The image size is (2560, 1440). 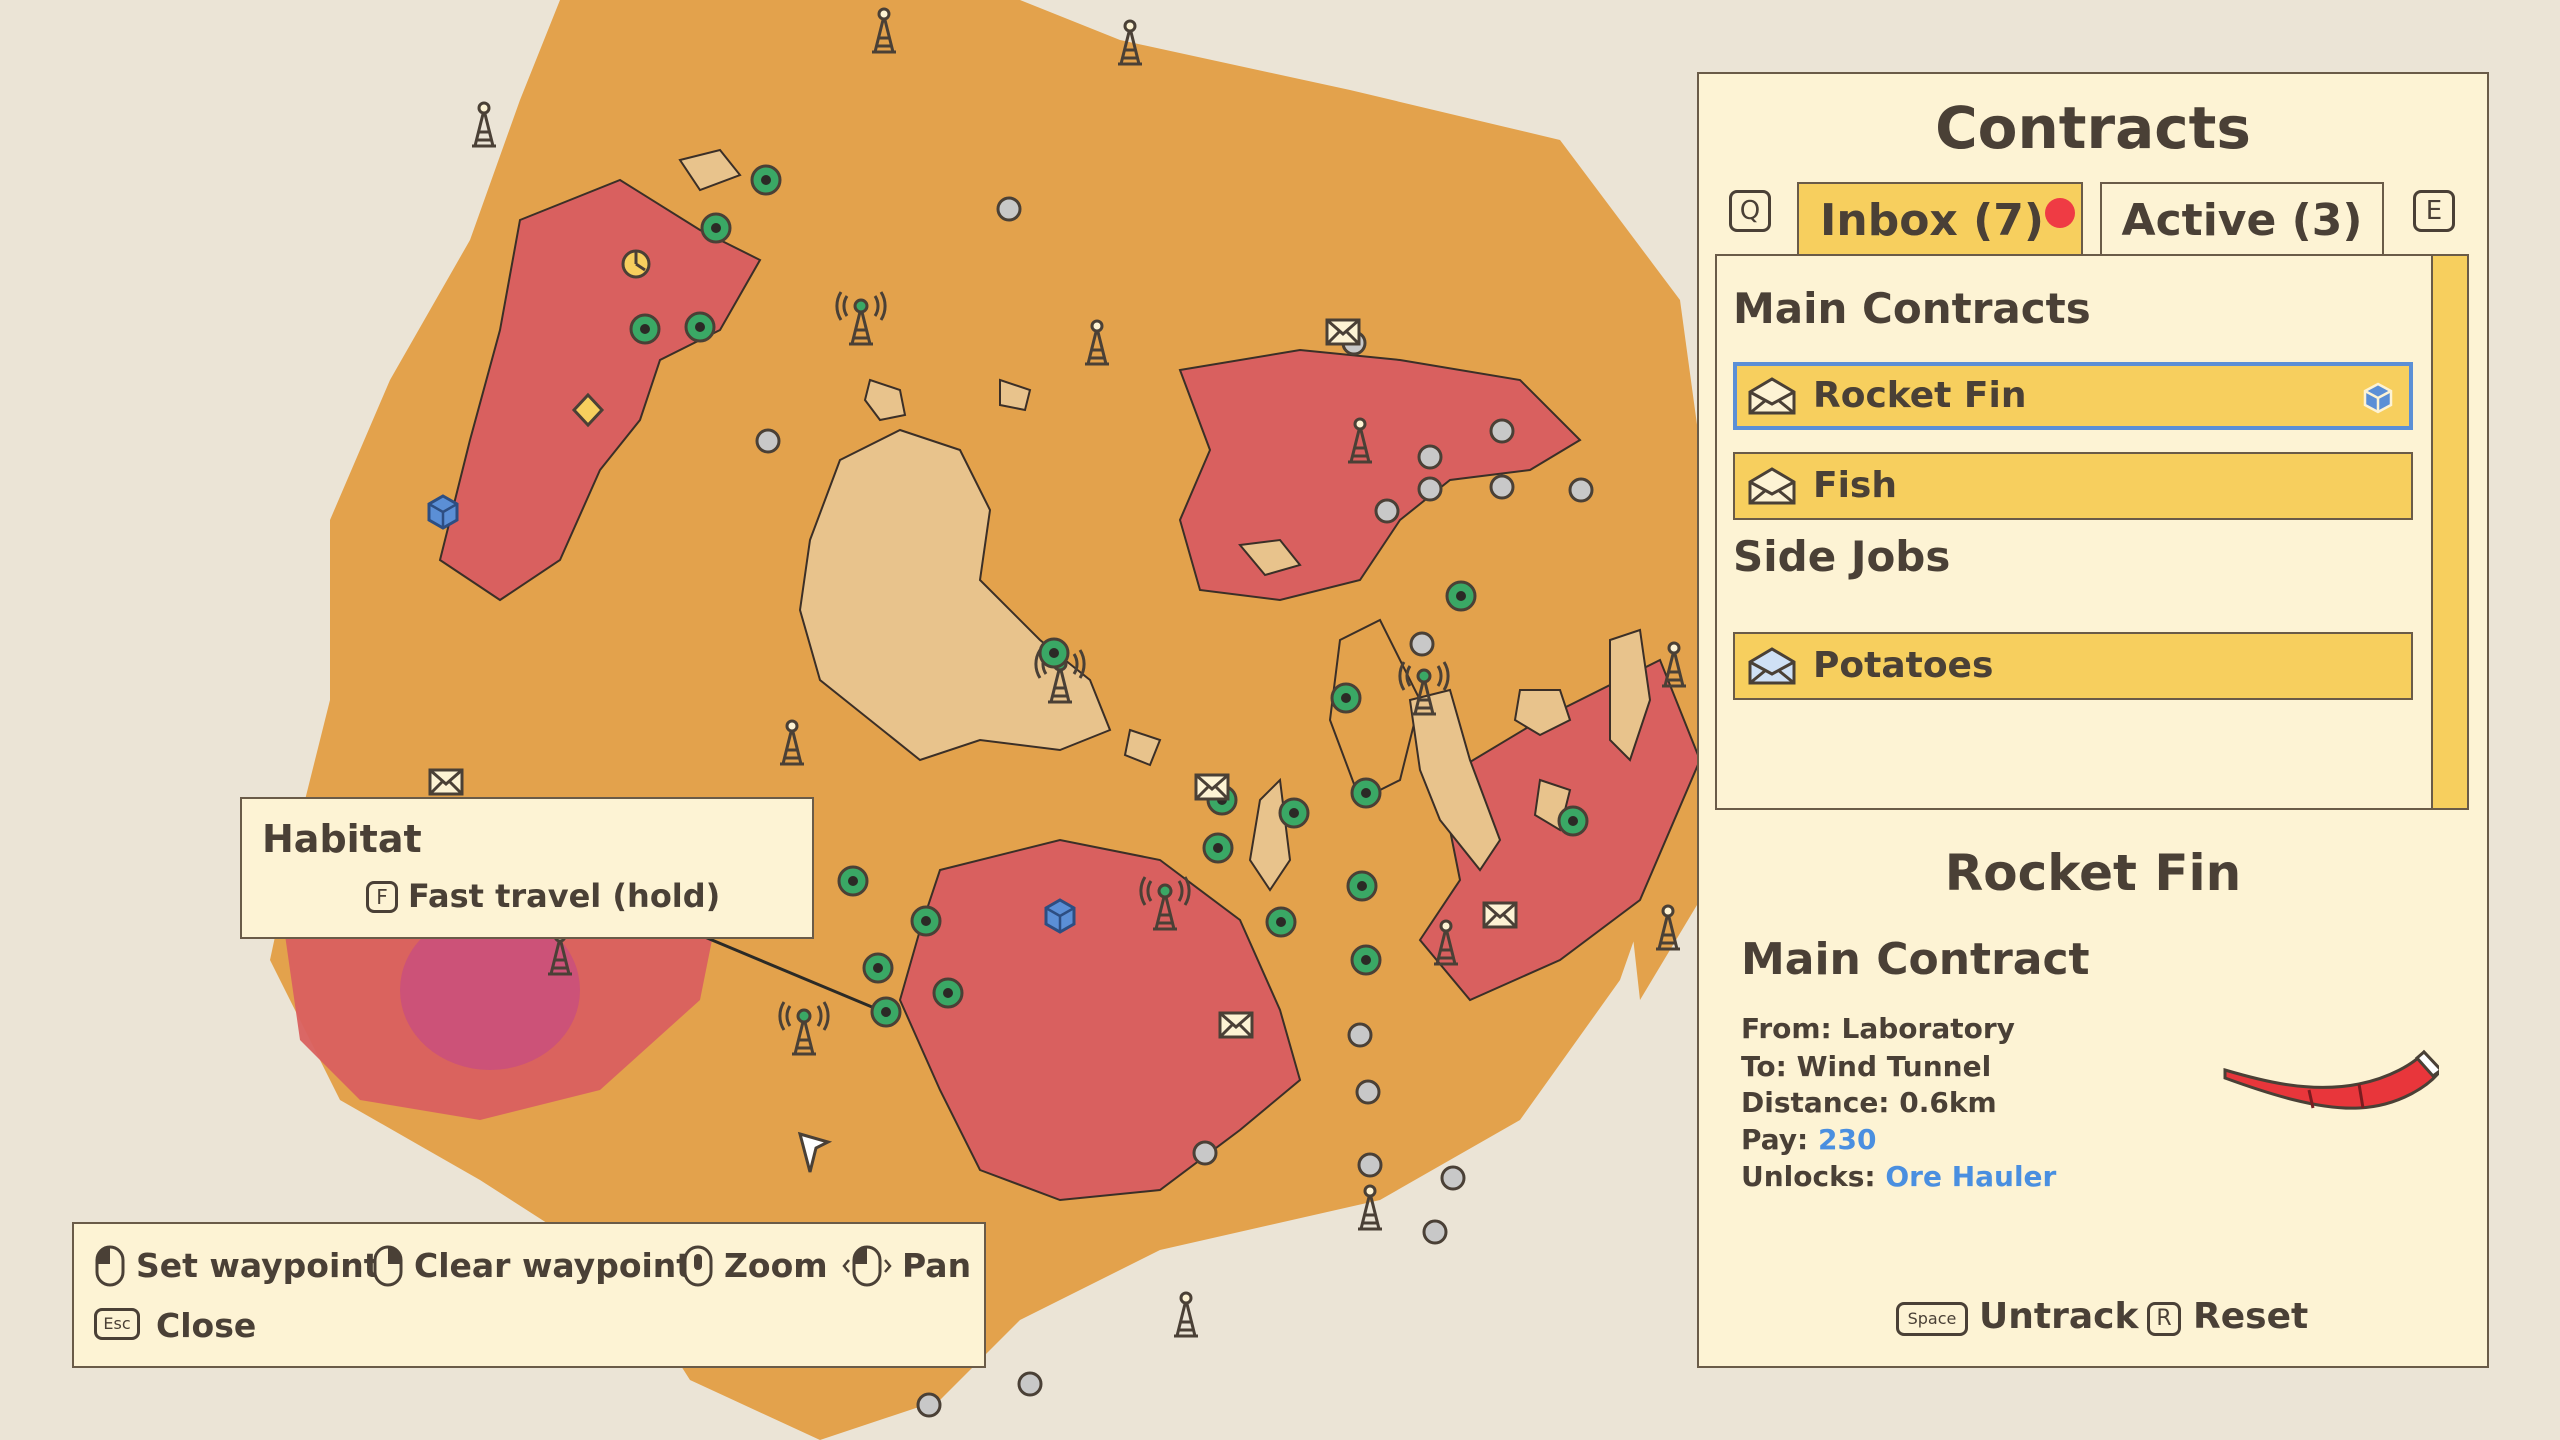 What do you see at coordinates (117, 1324) in the screenshot?
I see `esc-key-icon: Esc` at bounding box center [117, 1324].